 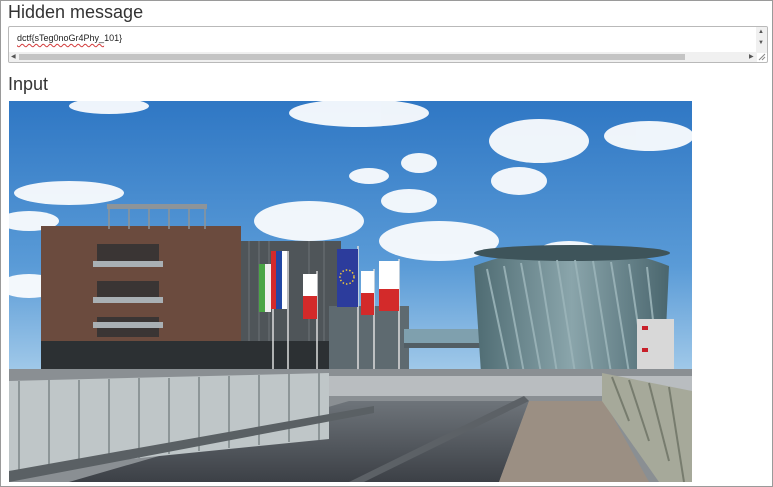 What do you see at coordinates (28, 84) in the screenshot?
I see `input-heading: Input` at bounding box center [28, 84].